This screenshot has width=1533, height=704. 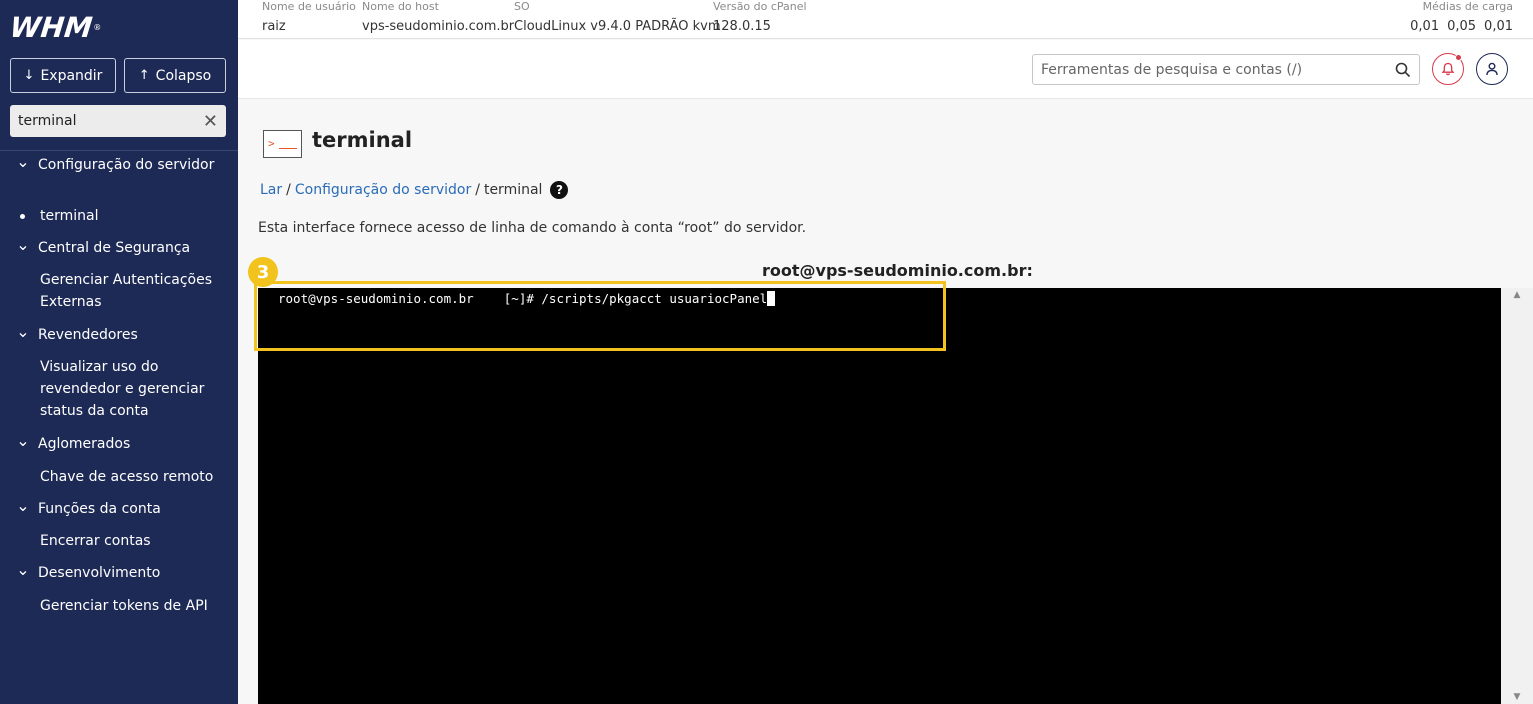 I want to click on username-label: Nome de usuário, so click(x=309, y=6).